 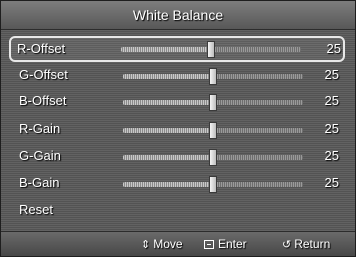 What do you see at coordinates (168, 184) in the screenshot?
I see `b-gain-slider-fill` at bounding box center [168, 184].